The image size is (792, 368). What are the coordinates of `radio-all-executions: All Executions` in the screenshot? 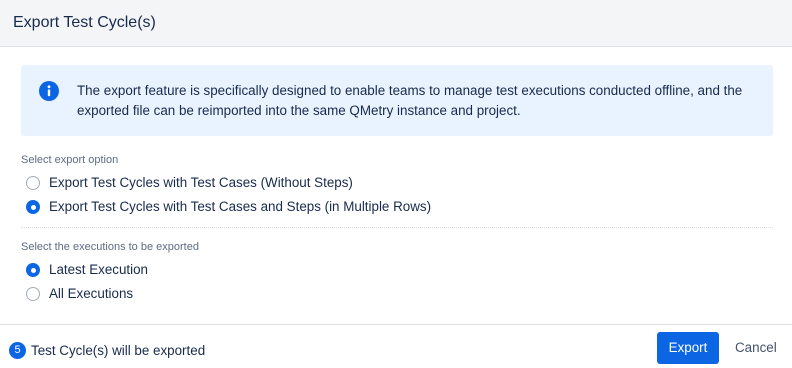 It's located at (79, 294).